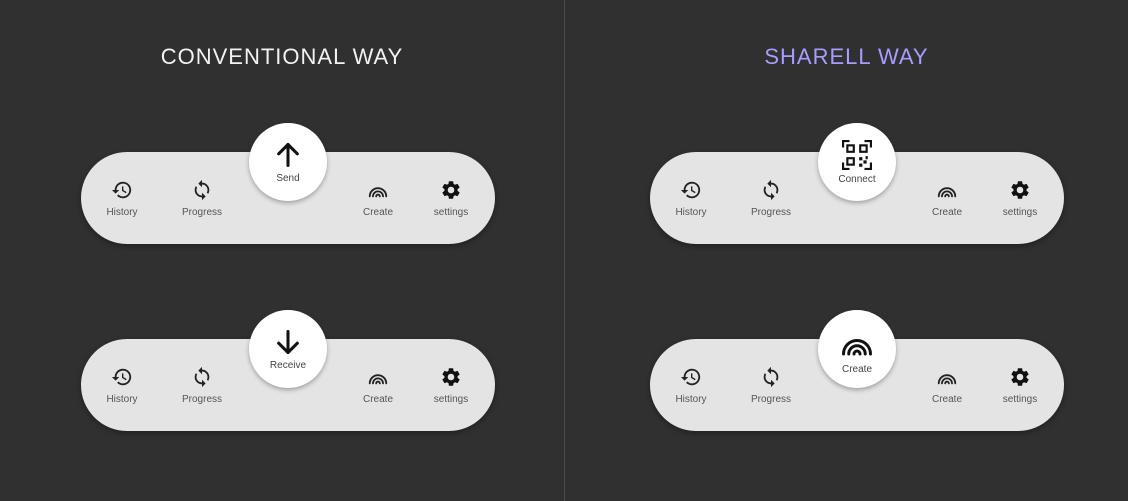 This screenshot has width=1128, height=501. I want to click on center-receive-button: Receive, so click(288, 349).